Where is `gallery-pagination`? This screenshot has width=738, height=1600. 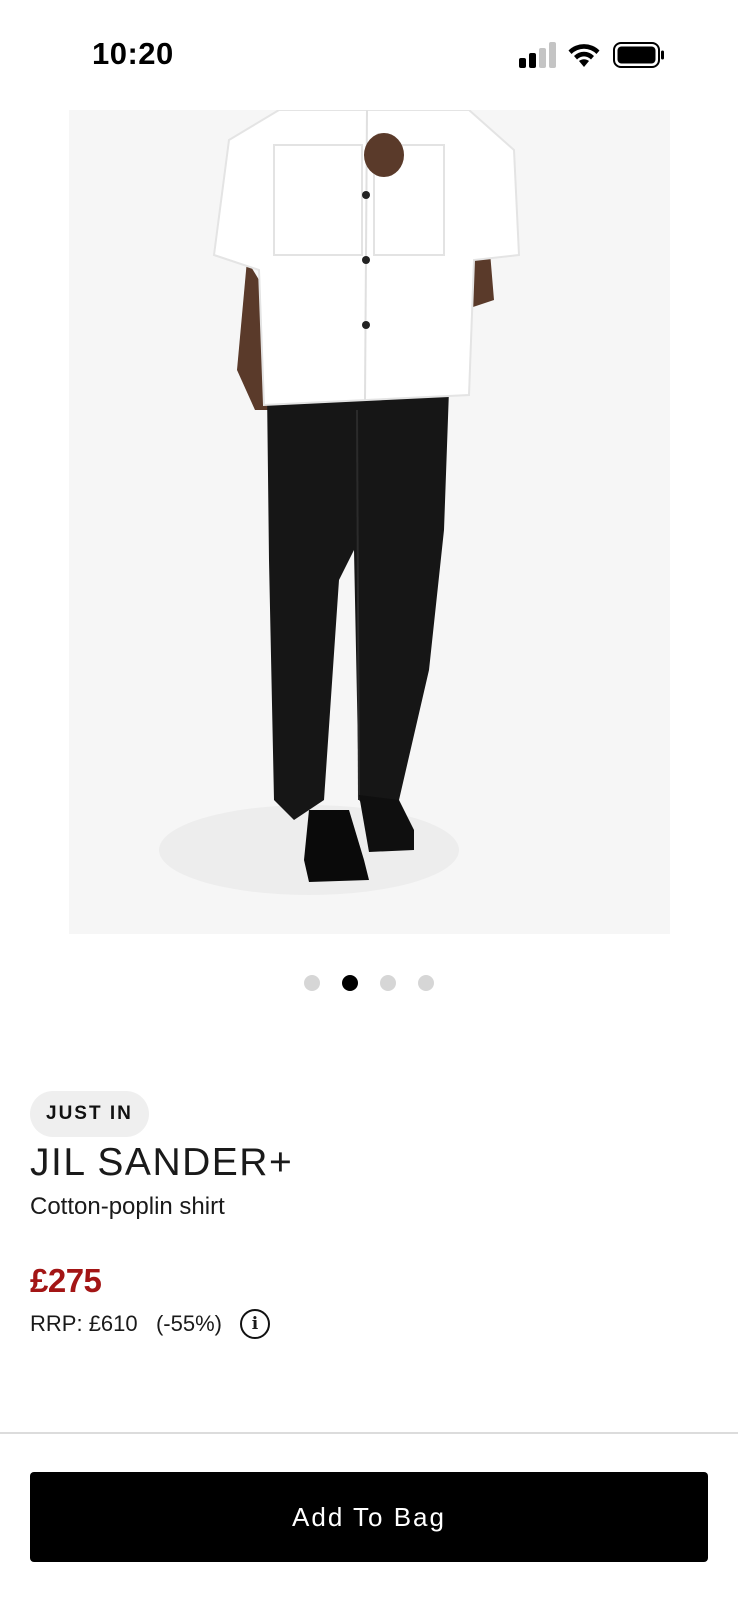 gallery-pagination is located at coordinates (369, 983).